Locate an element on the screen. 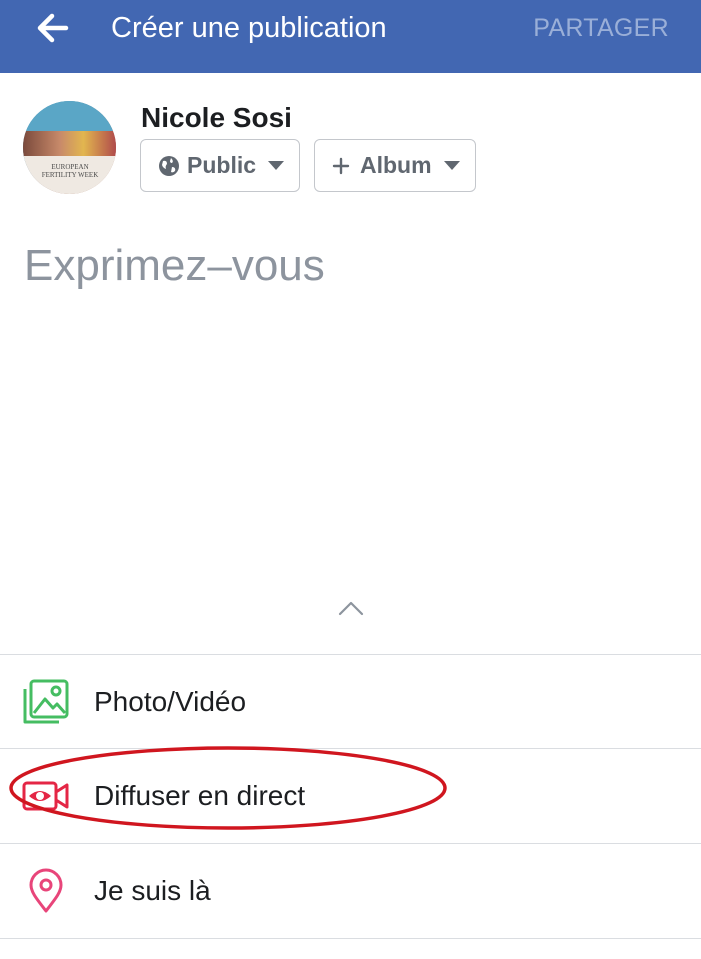 The width and height of the screenshot is (701, 959). top-app-bar: Créer une publication PARTAGER is located at coordinates (350, 36).